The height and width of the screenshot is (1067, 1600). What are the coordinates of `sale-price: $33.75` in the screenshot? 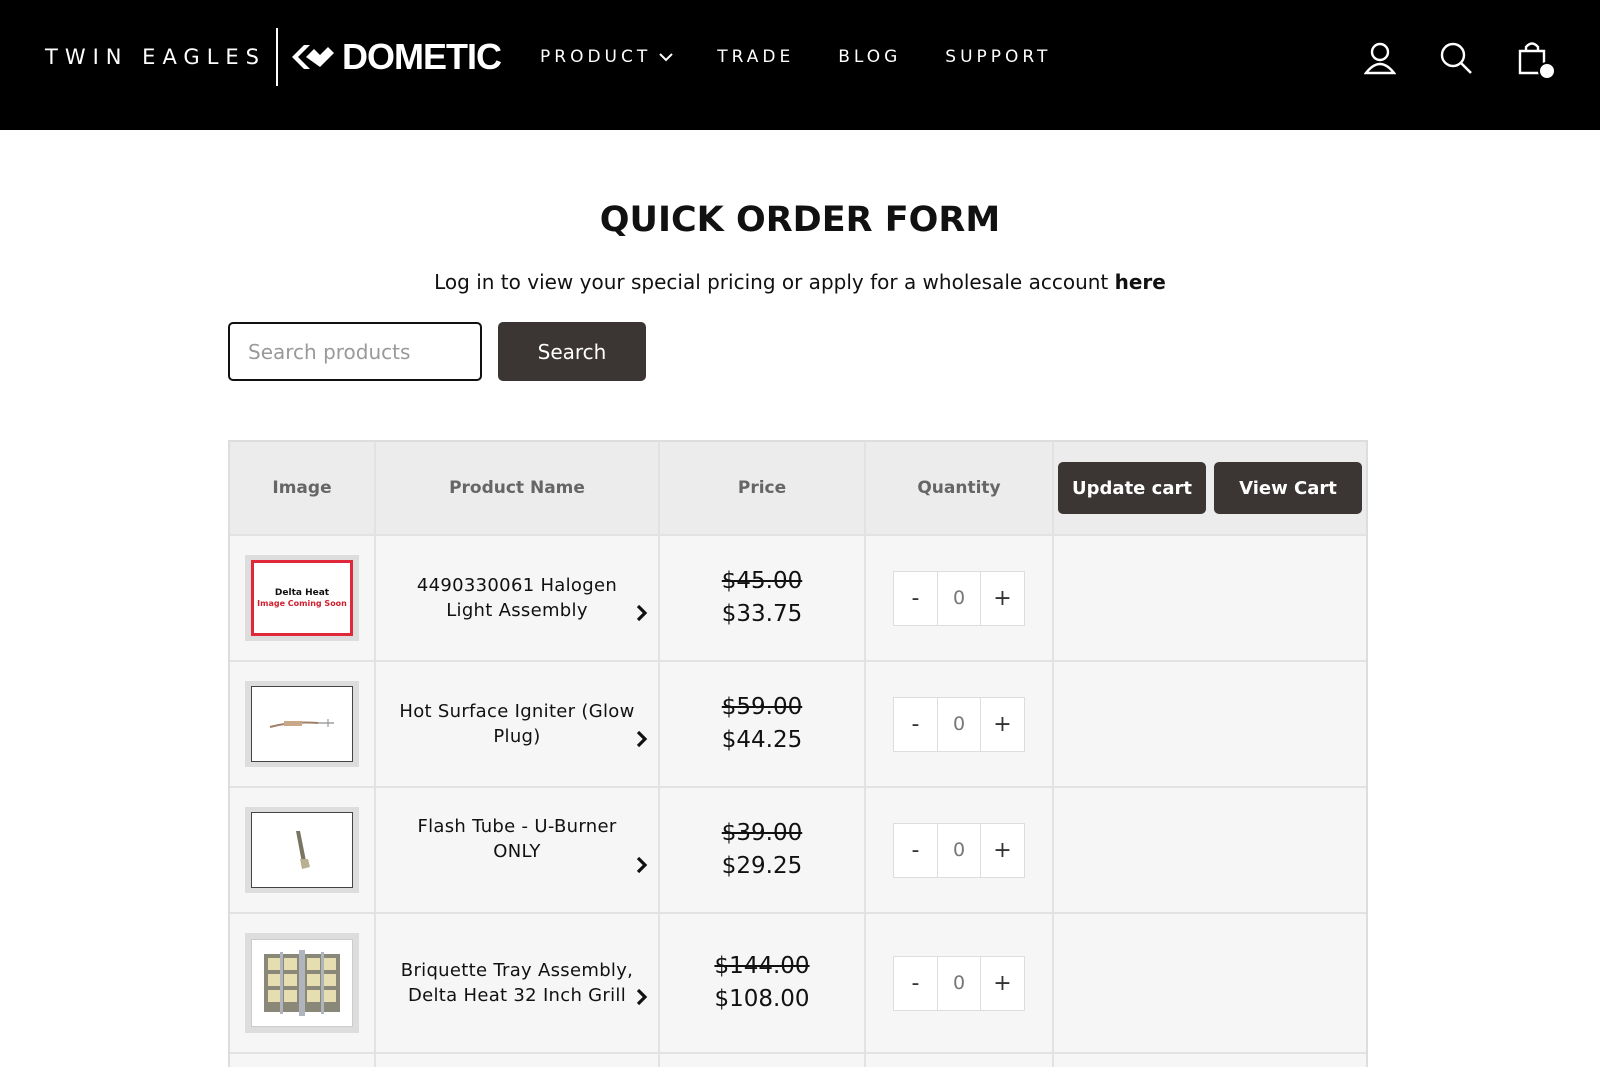 It's located at (762, 614).